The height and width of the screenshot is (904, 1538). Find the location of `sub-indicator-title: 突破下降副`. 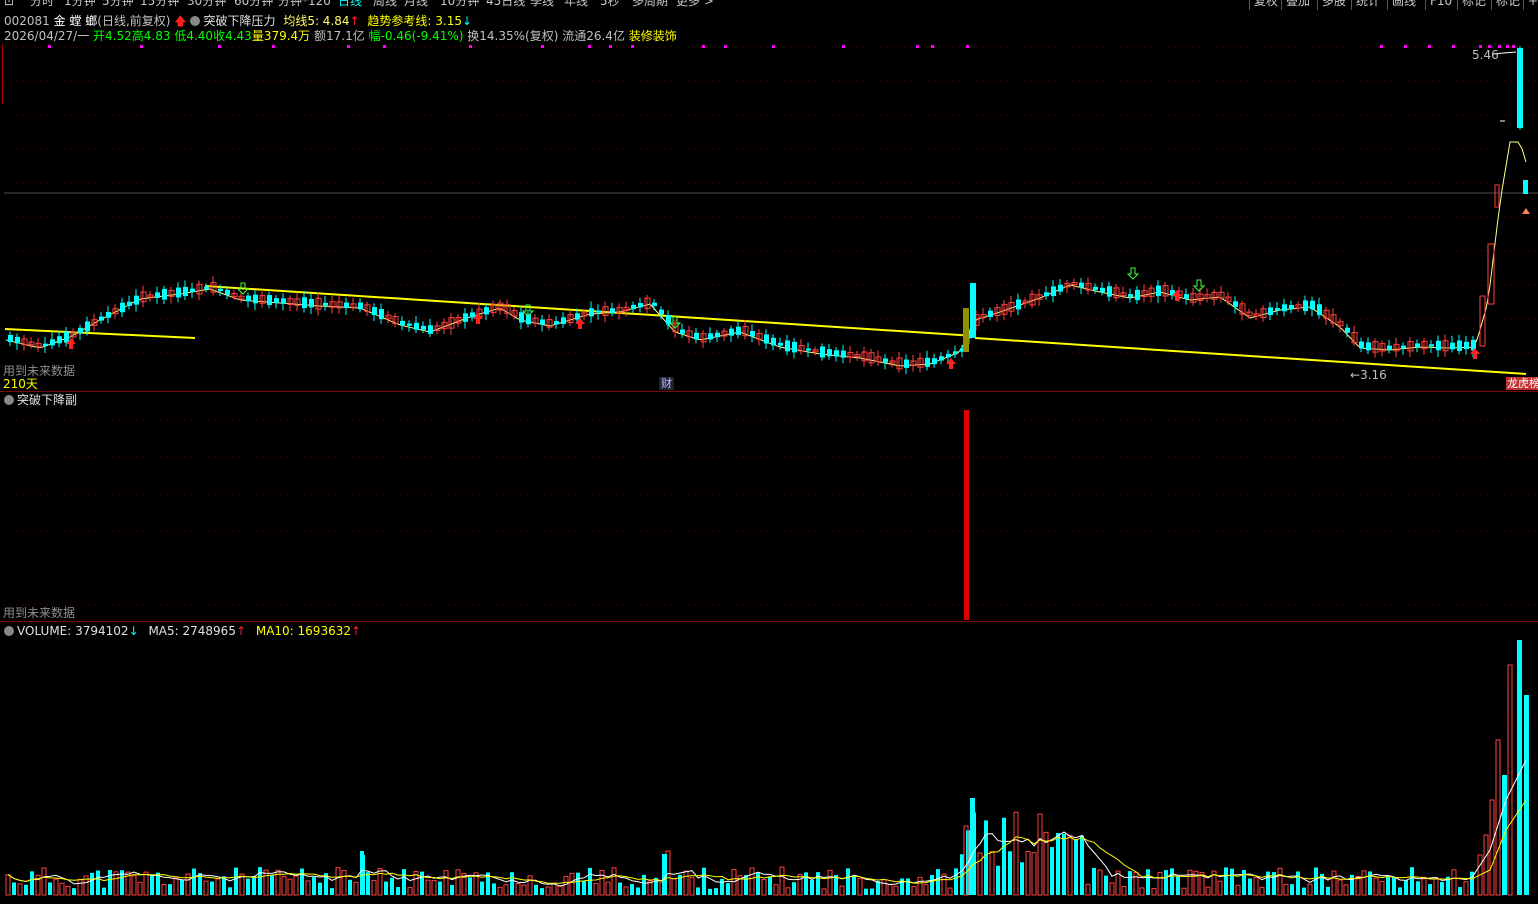

sub-indicator-title: 突破下降副 is located at coordinates (40, 400).